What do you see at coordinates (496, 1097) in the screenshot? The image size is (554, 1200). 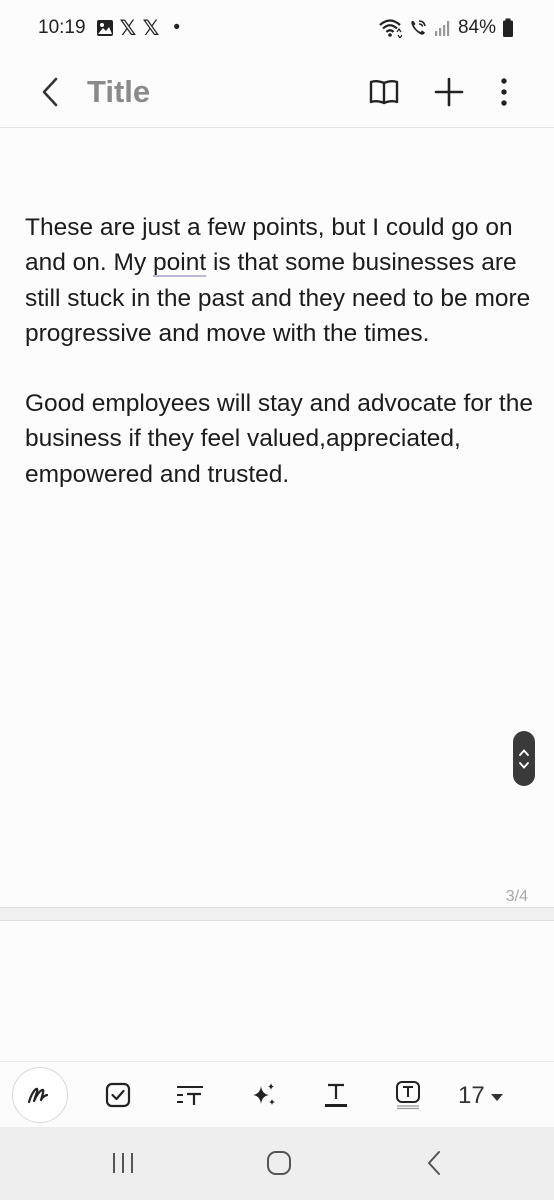 I see `dropdown-arrow-icon` at bounding box center [496, 1097].